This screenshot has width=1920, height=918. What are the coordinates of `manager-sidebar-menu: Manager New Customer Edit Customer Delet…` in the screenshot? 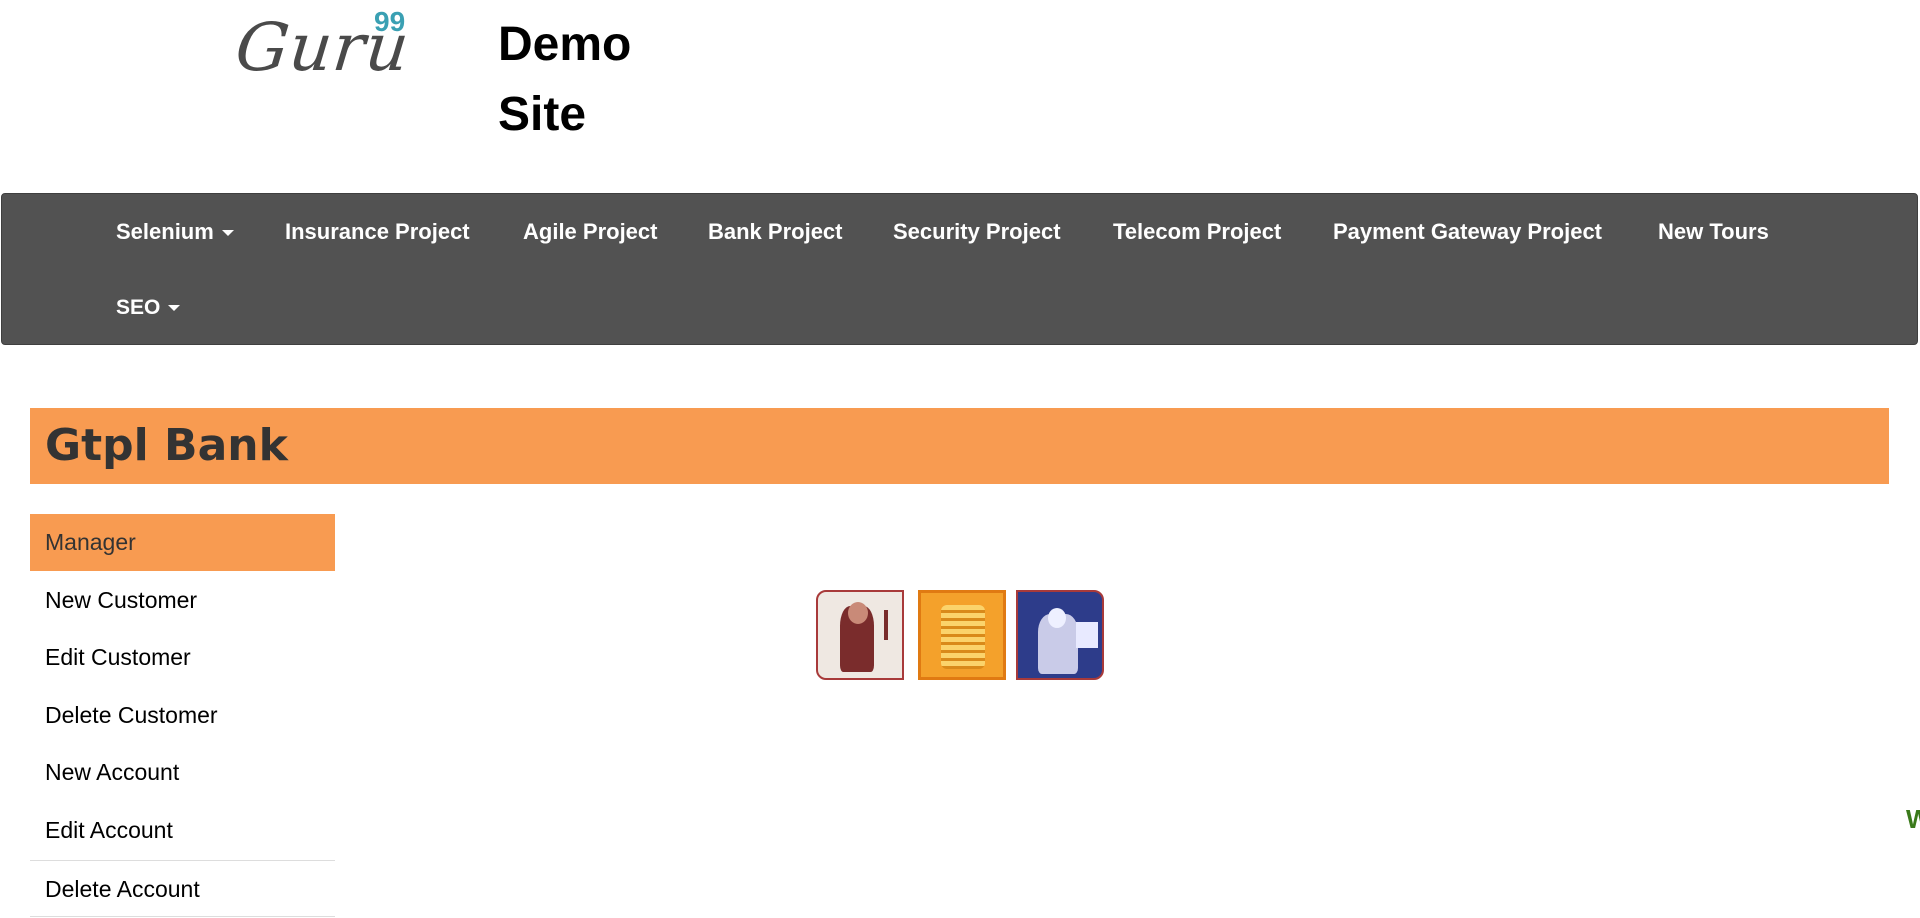 It's located at (182, 715).